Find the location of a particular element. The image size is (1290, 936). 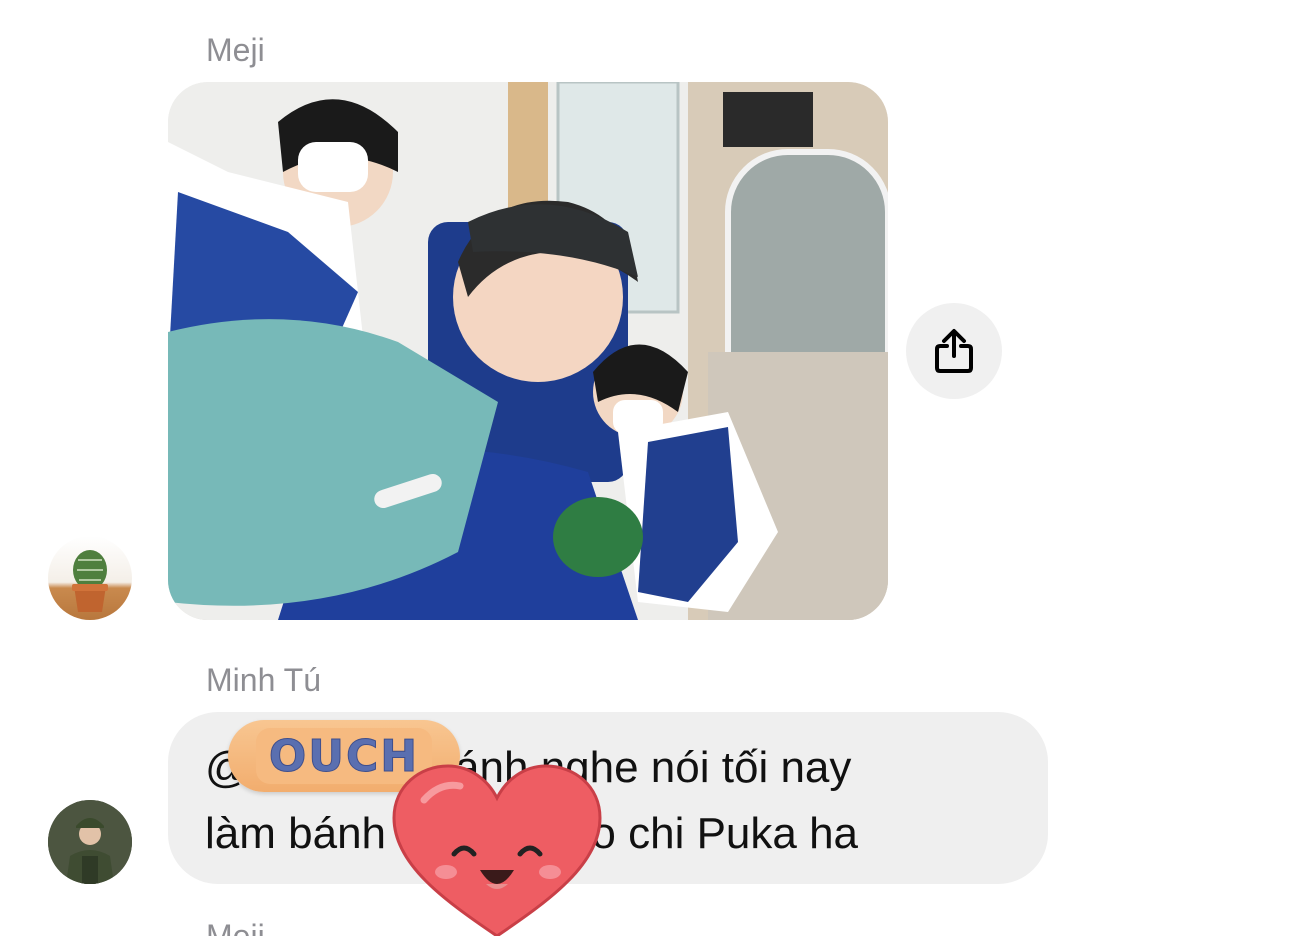

cactus-avatar is located at coordinates (90, 581).